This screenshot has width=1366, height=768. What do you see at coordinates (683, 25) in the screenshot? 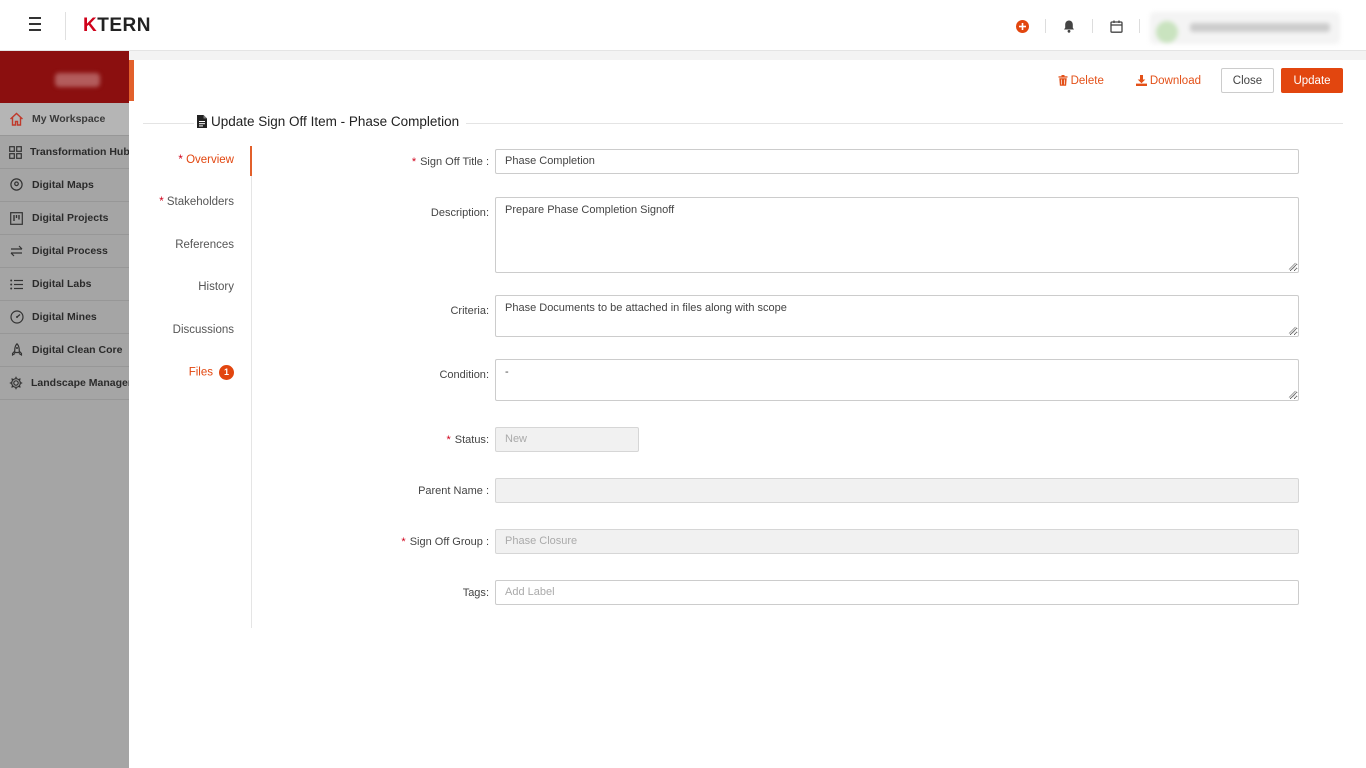
I see `top-bar: KTERN` at bounding box center [683, 25].